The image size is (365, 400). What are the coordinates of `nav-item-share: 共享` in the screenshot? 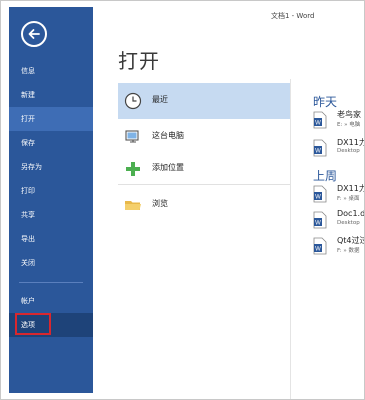 It's located at (51, 215).